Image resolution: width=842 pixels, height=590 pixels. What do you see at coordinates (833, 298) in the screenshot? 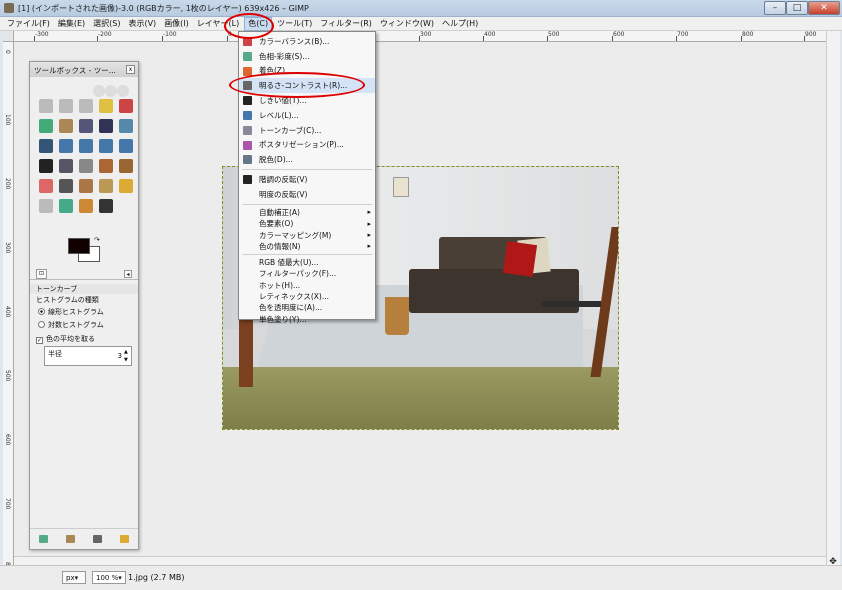
I see `vertical-scrollbar` at bounding box center [833, 298].